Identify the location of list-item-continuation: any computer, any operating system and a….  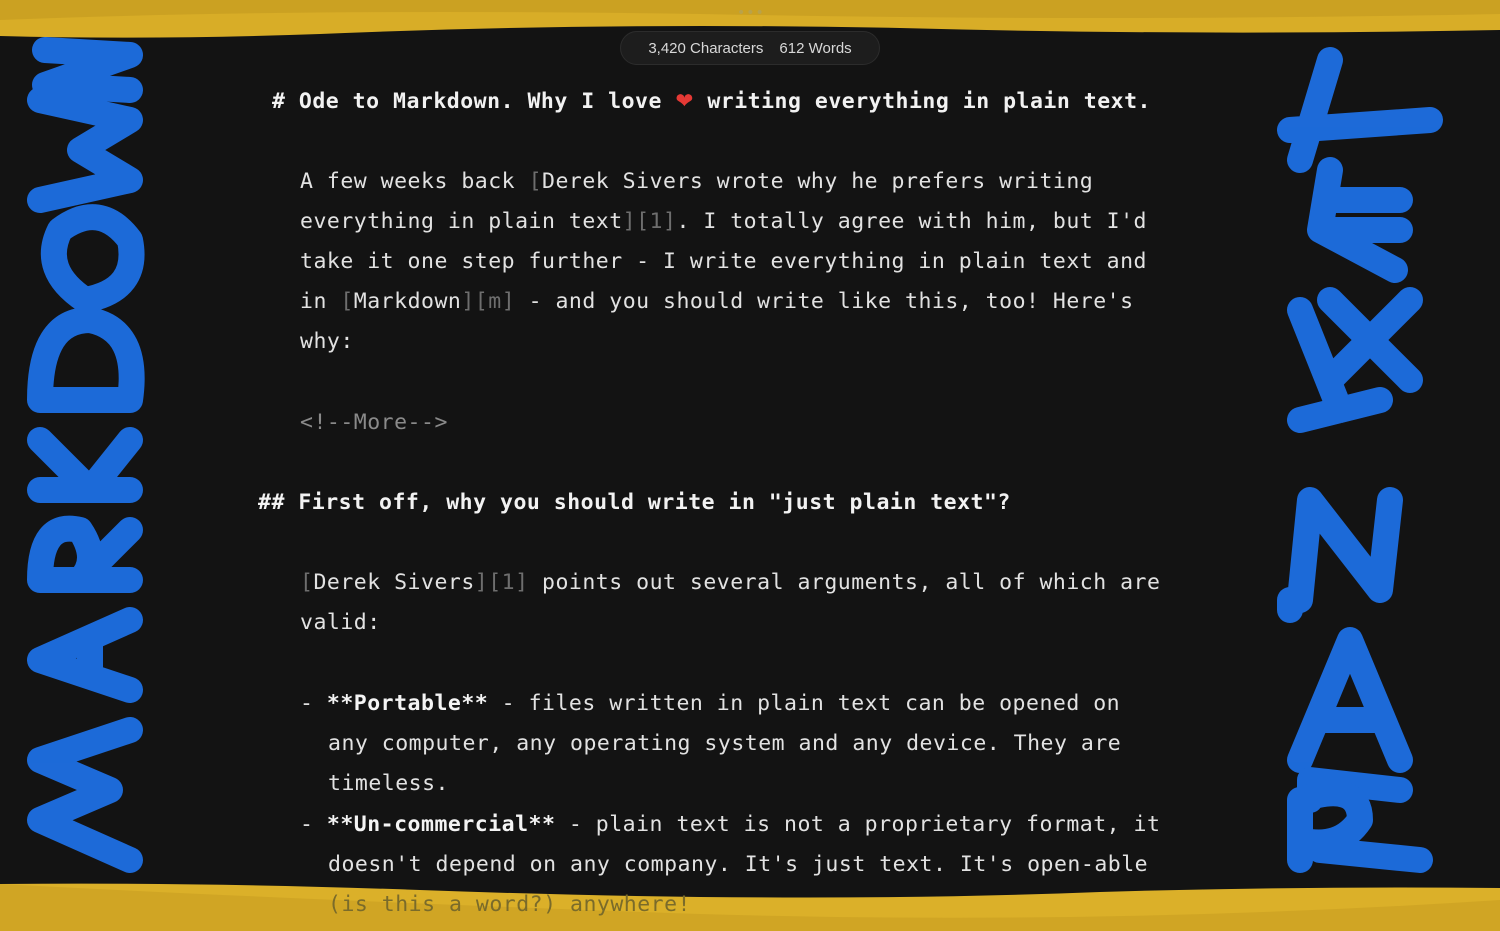
(725, 743).